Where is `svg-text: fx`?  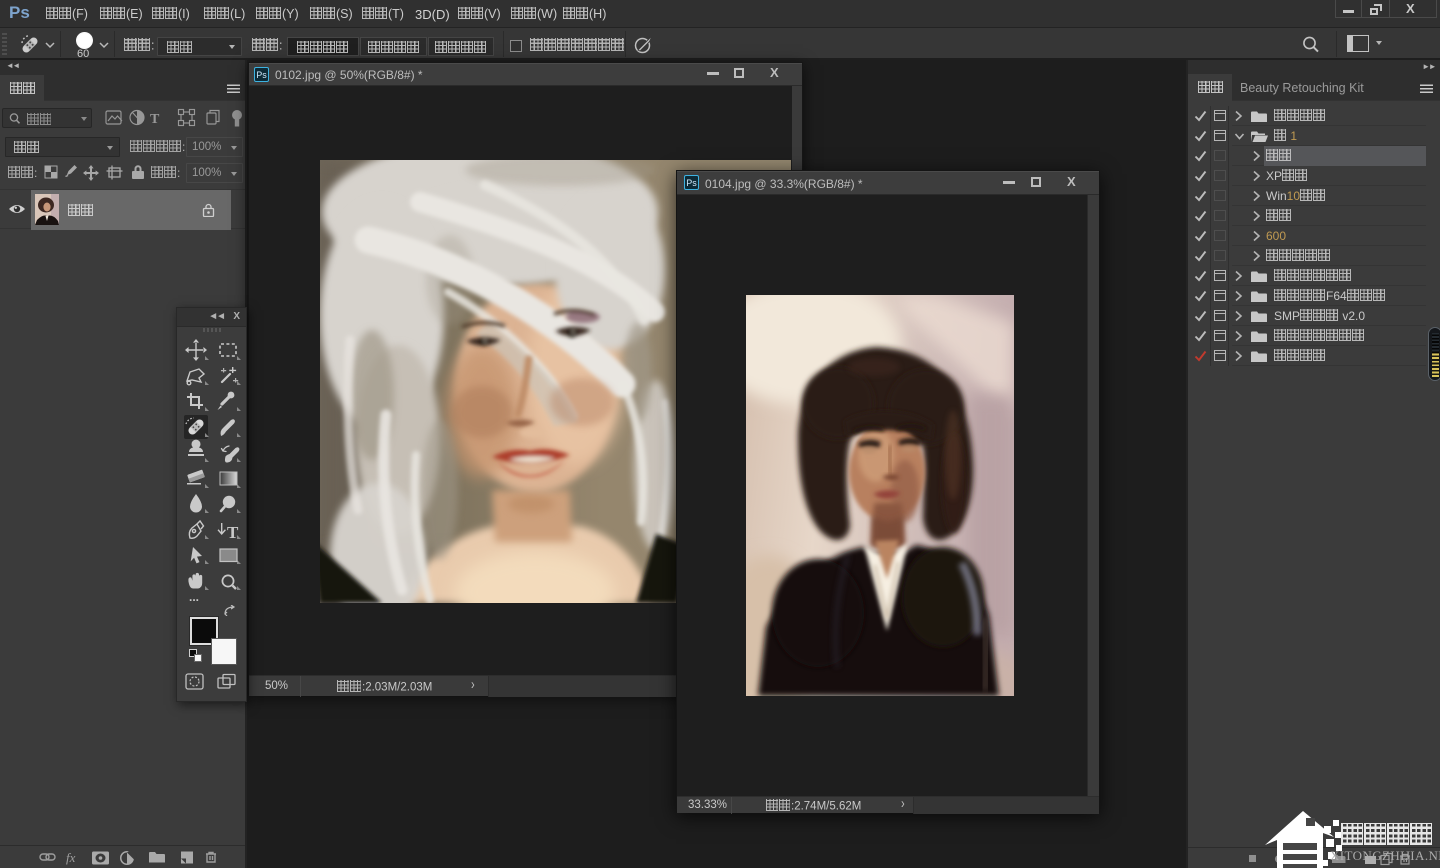
svg-text: fx is located at coordinates (71, 857).